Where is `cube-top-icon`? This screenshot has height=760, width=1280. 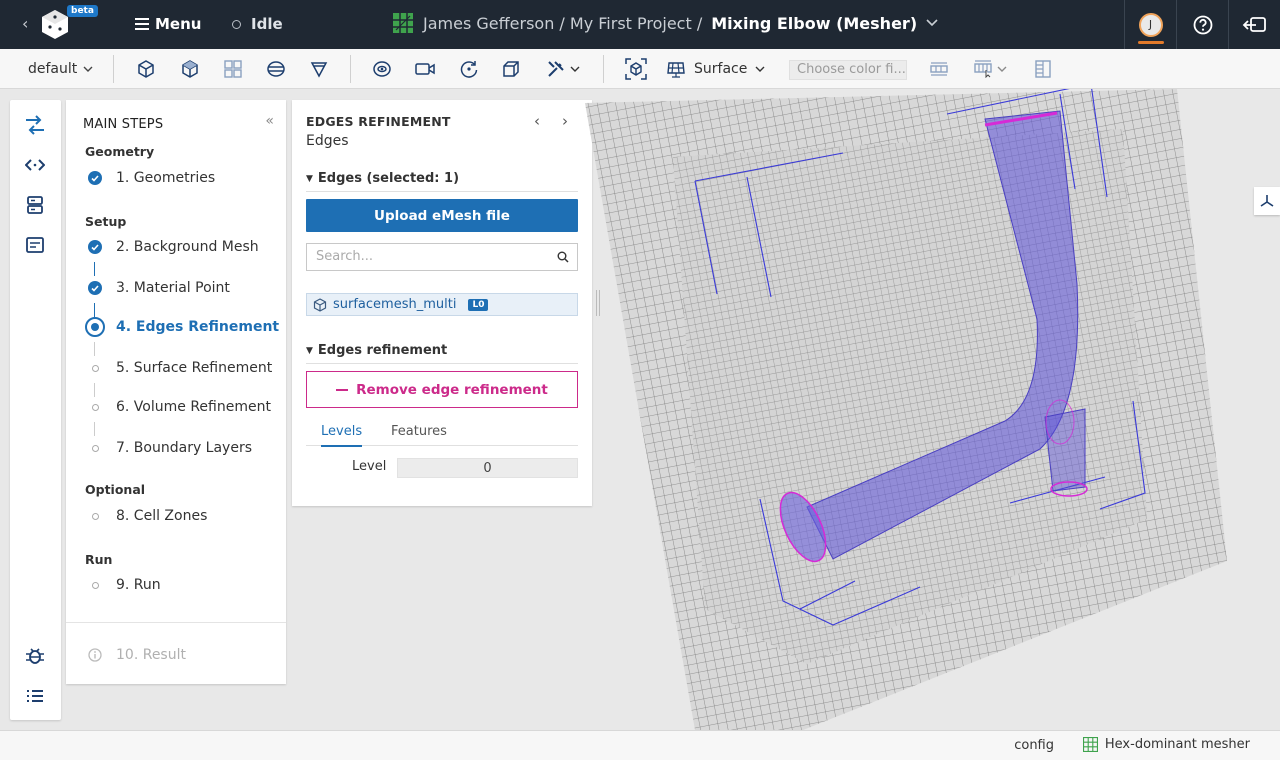 cube-top-icon is located at coordinates (190, 69).